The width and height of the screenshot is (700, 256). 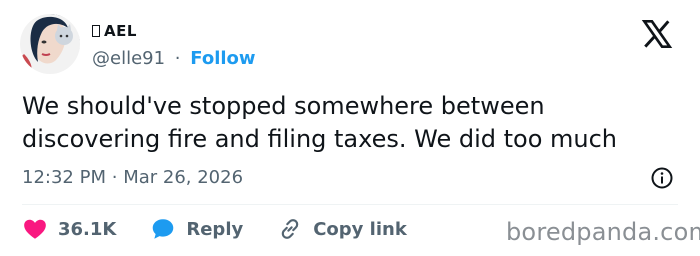 What do you see at coordinates (35, 229) in the screenshot?
I see `heart-icon` at bounding box center [35, 229].